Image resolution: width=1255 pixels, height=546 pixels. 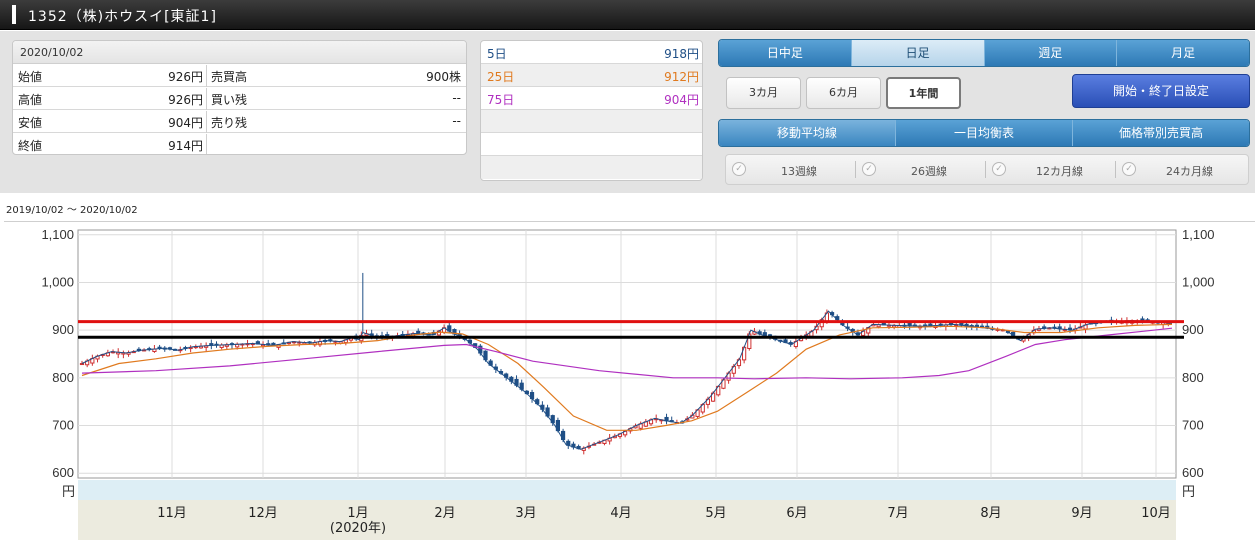 What do you see at coordinates (30, 146) in the screenshot?
I see `price-label: 終値` at bounding box center [30, 146].